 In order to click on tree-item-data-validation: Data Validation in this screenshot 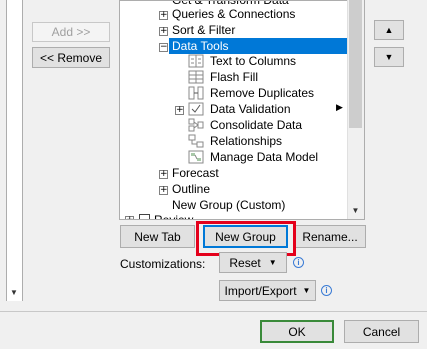, I will do `click(250, 109)`.